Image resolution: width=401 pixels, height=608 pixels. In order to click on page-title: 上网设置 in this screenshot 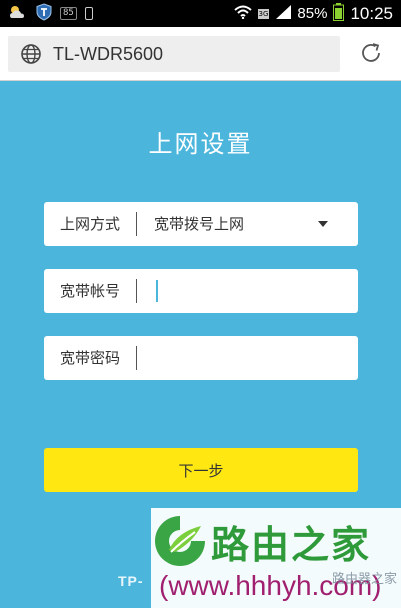, I will do `click(200, 144)`.